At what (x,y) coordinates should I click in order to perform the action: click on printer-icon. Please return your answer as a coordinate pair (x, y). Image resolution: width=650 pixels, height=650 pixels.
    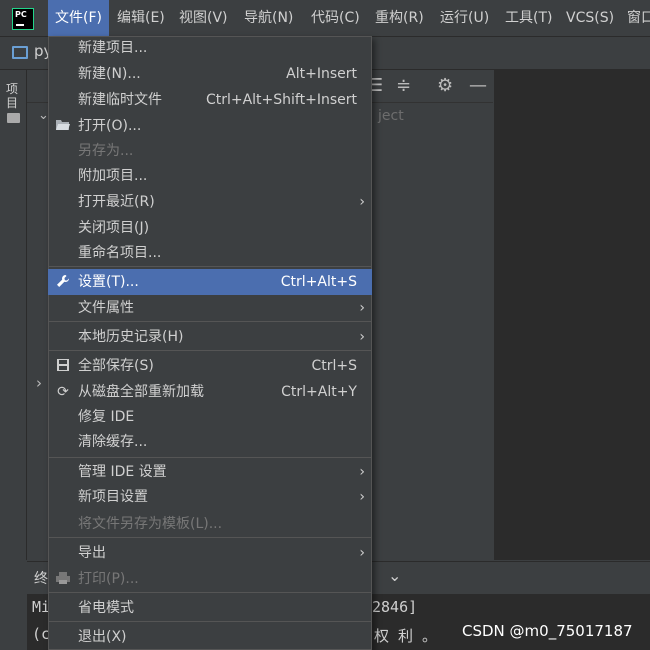
    Looking at the image, I should click on (63, 579).